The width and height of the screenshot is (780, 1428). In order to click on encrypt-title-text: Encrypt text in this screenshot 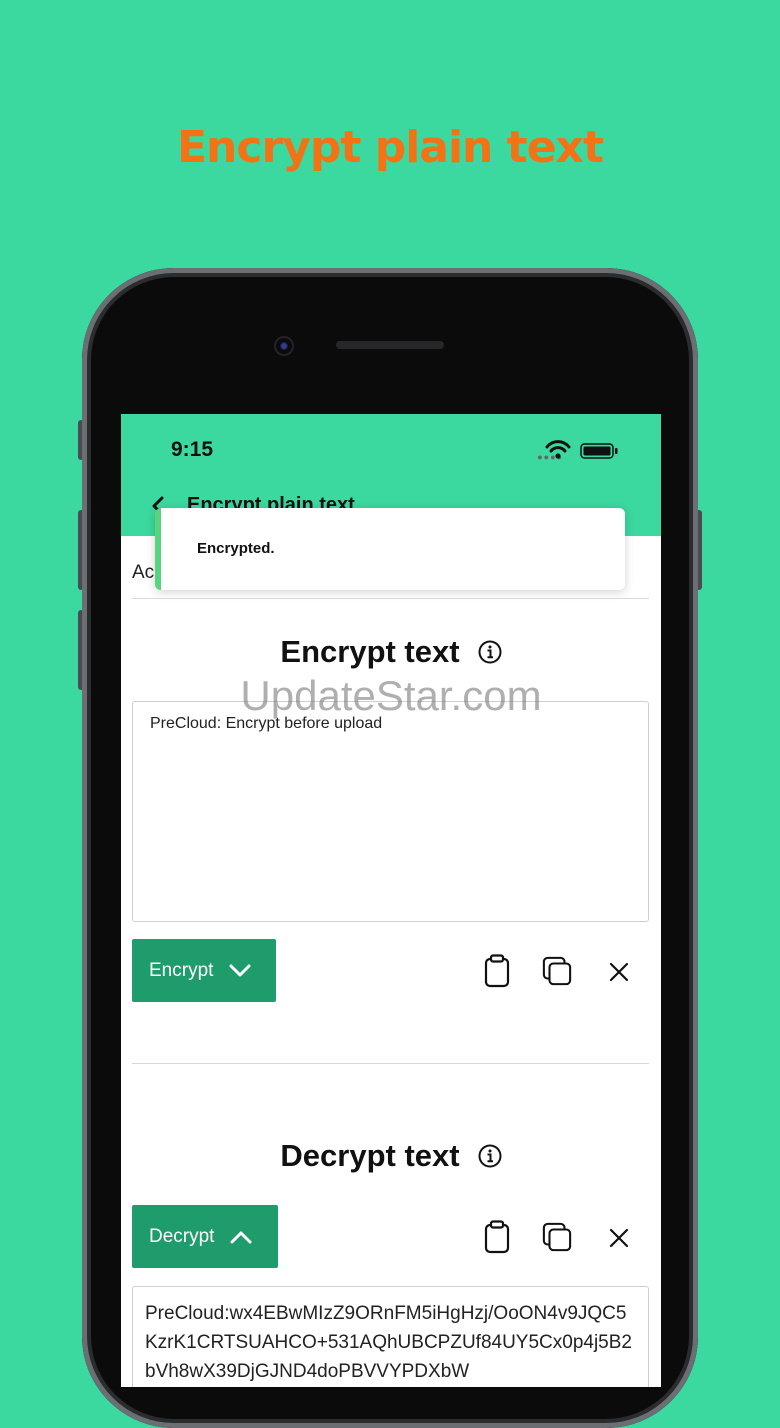, I will do `click(370, 651)`.